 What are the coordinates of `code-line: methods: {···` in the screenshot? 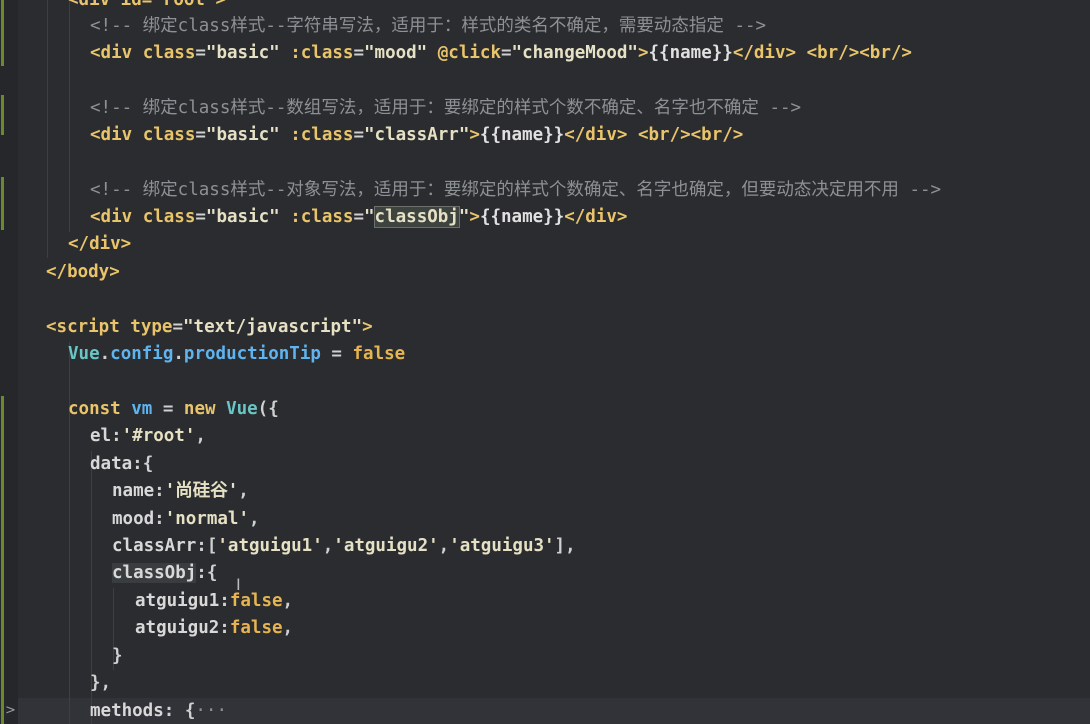 It's located at (158, 711).